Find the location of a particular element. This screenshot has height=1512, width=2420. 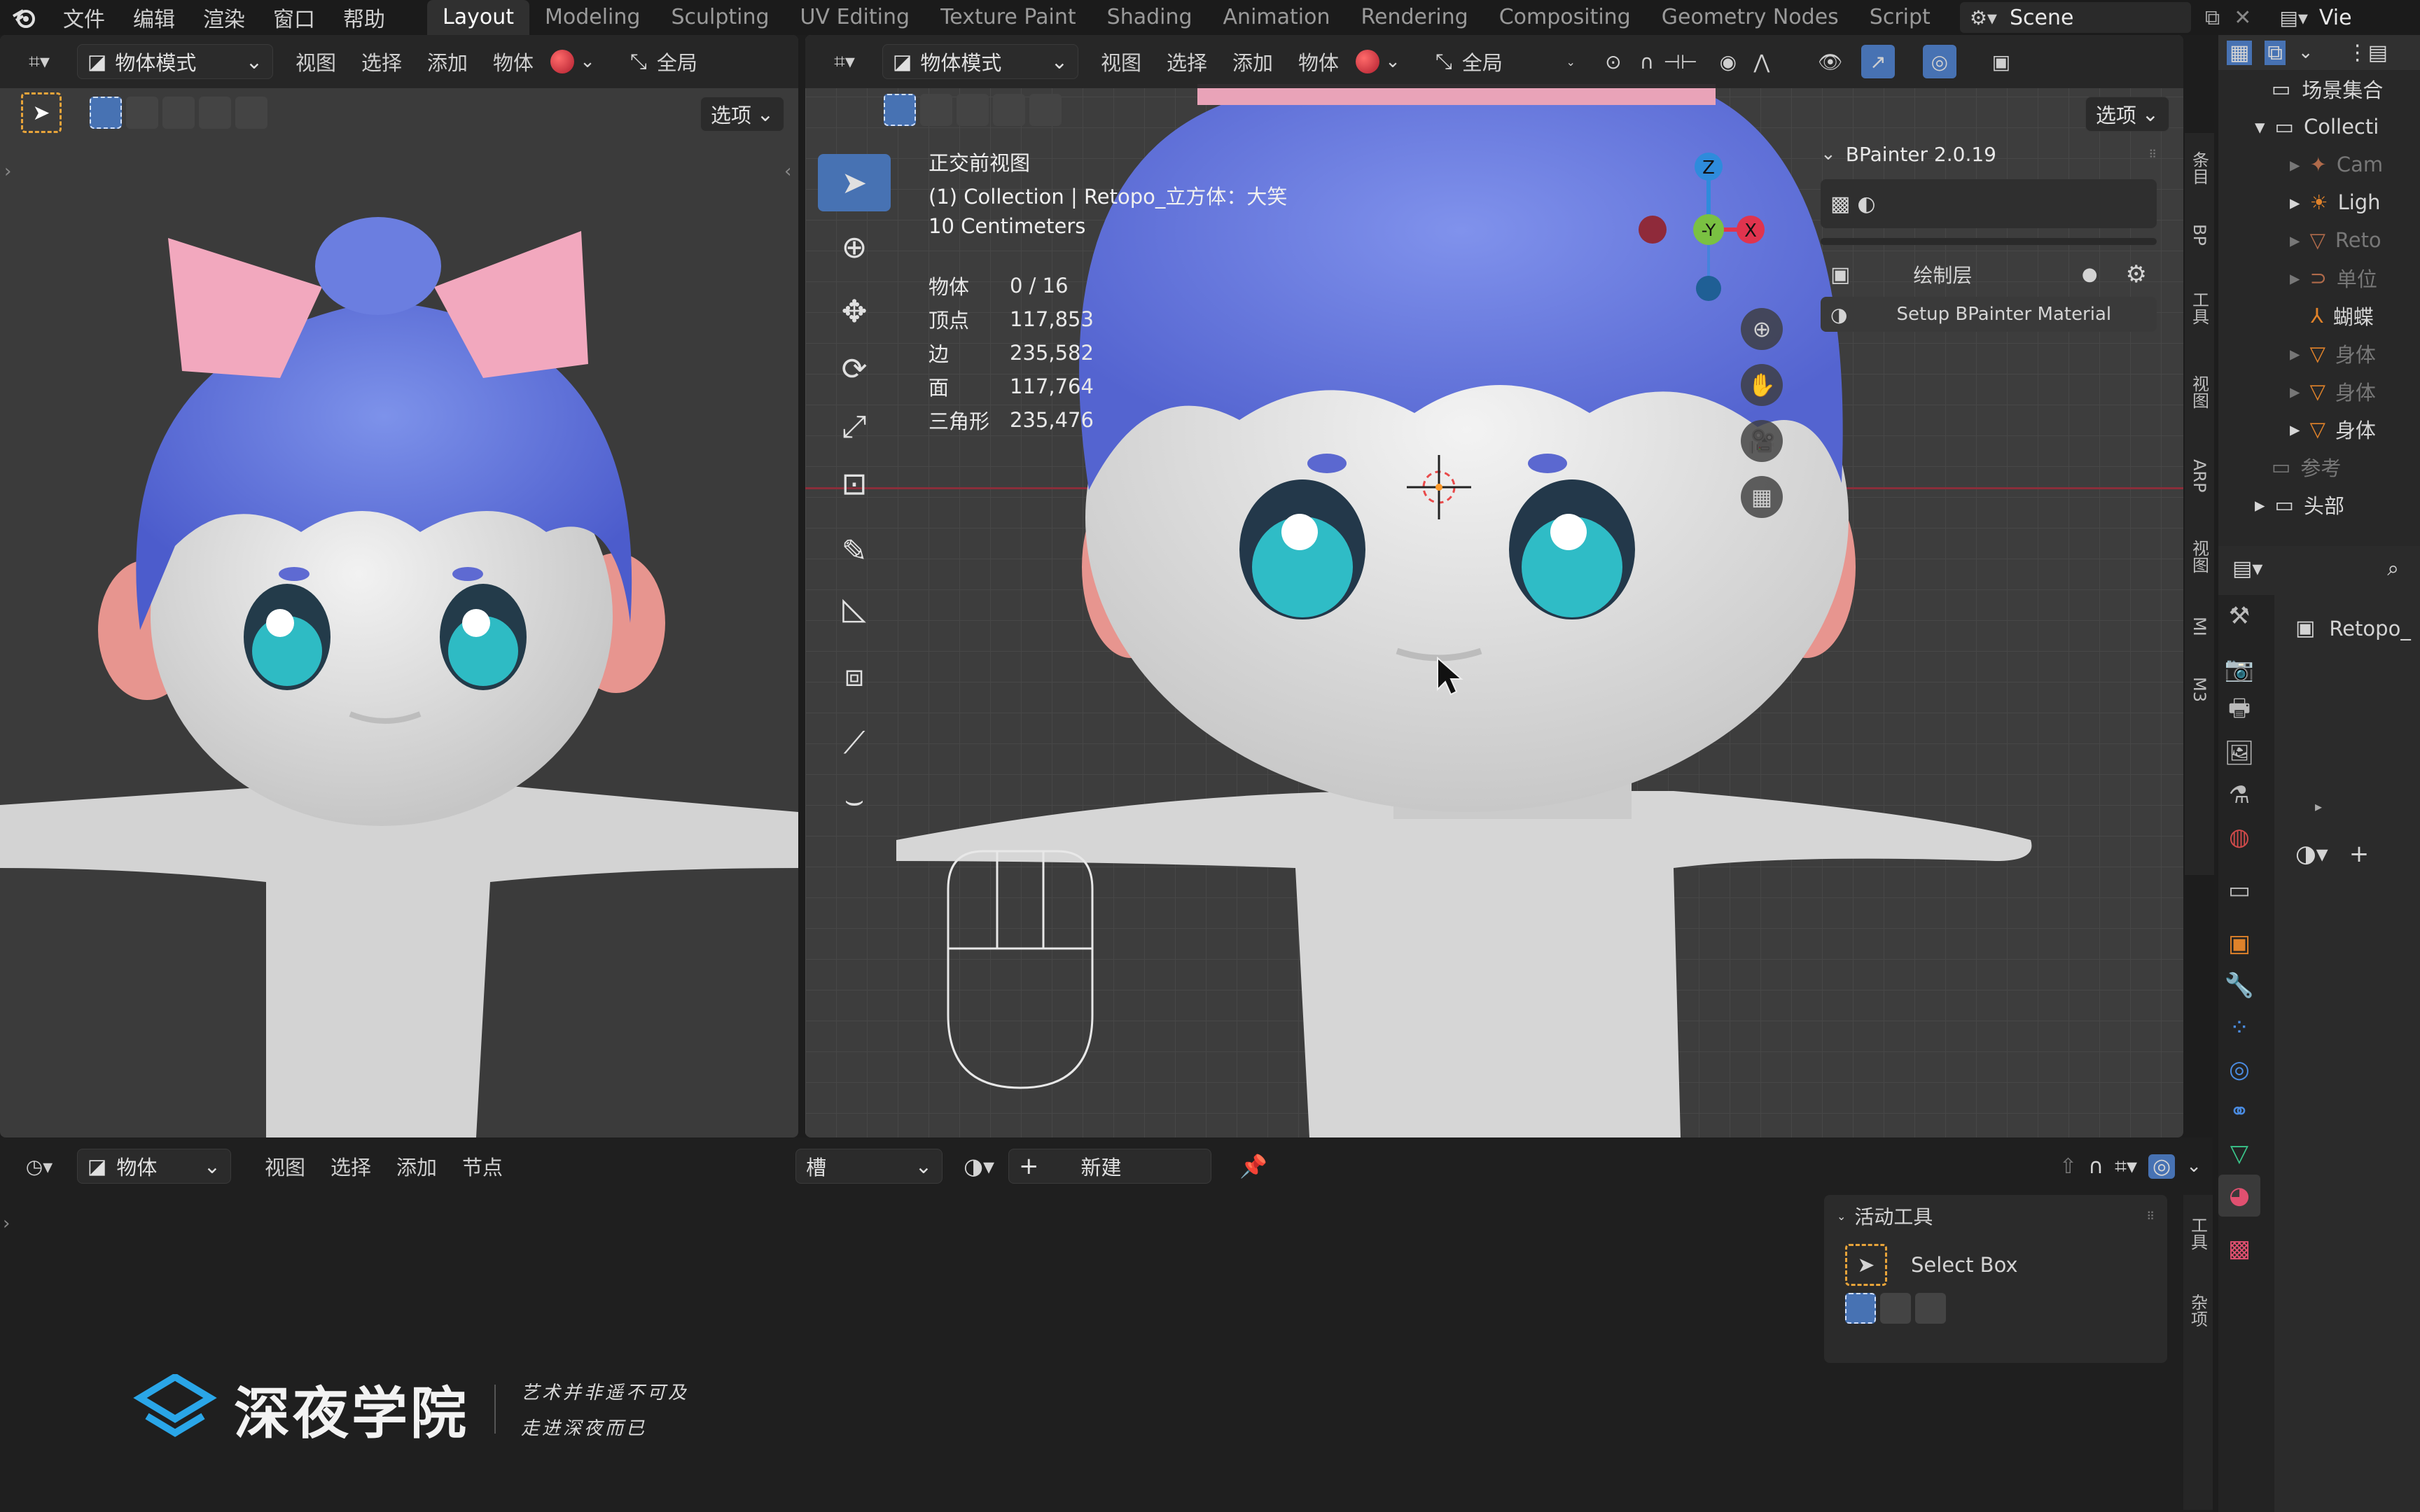

outliner-item: ▸ ⊃ 单位 is located at coordinates (2355, 278).